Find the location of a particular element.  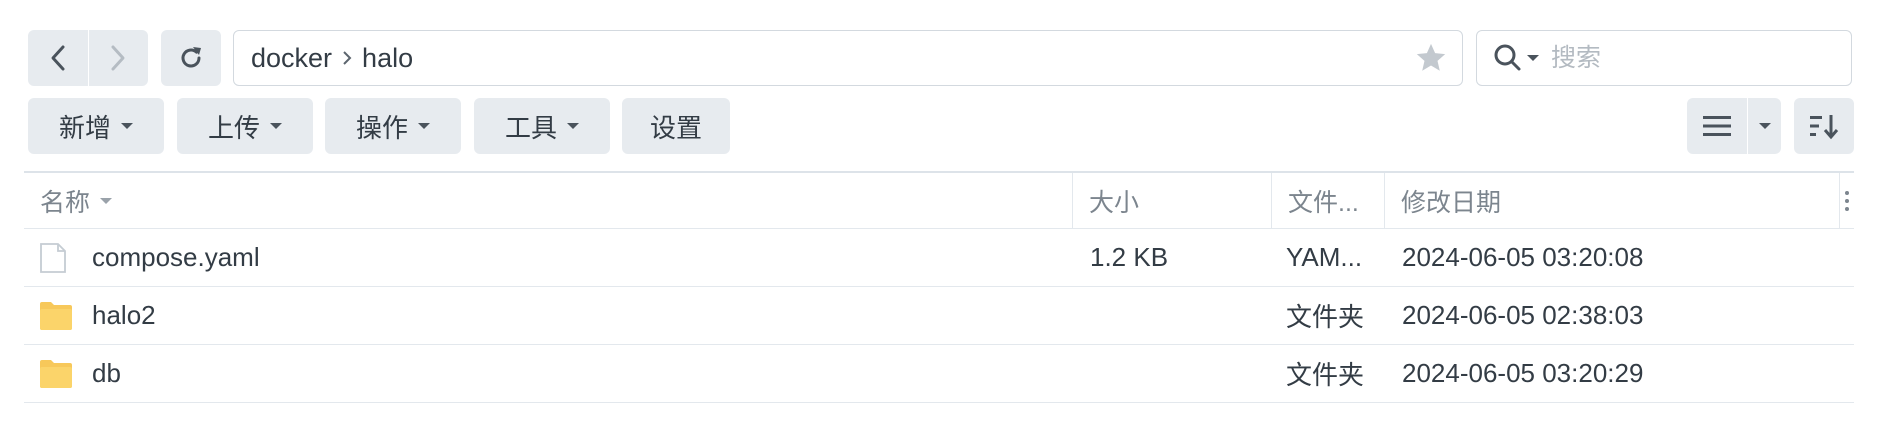

refresh-button is located at coordinates (191, 58).